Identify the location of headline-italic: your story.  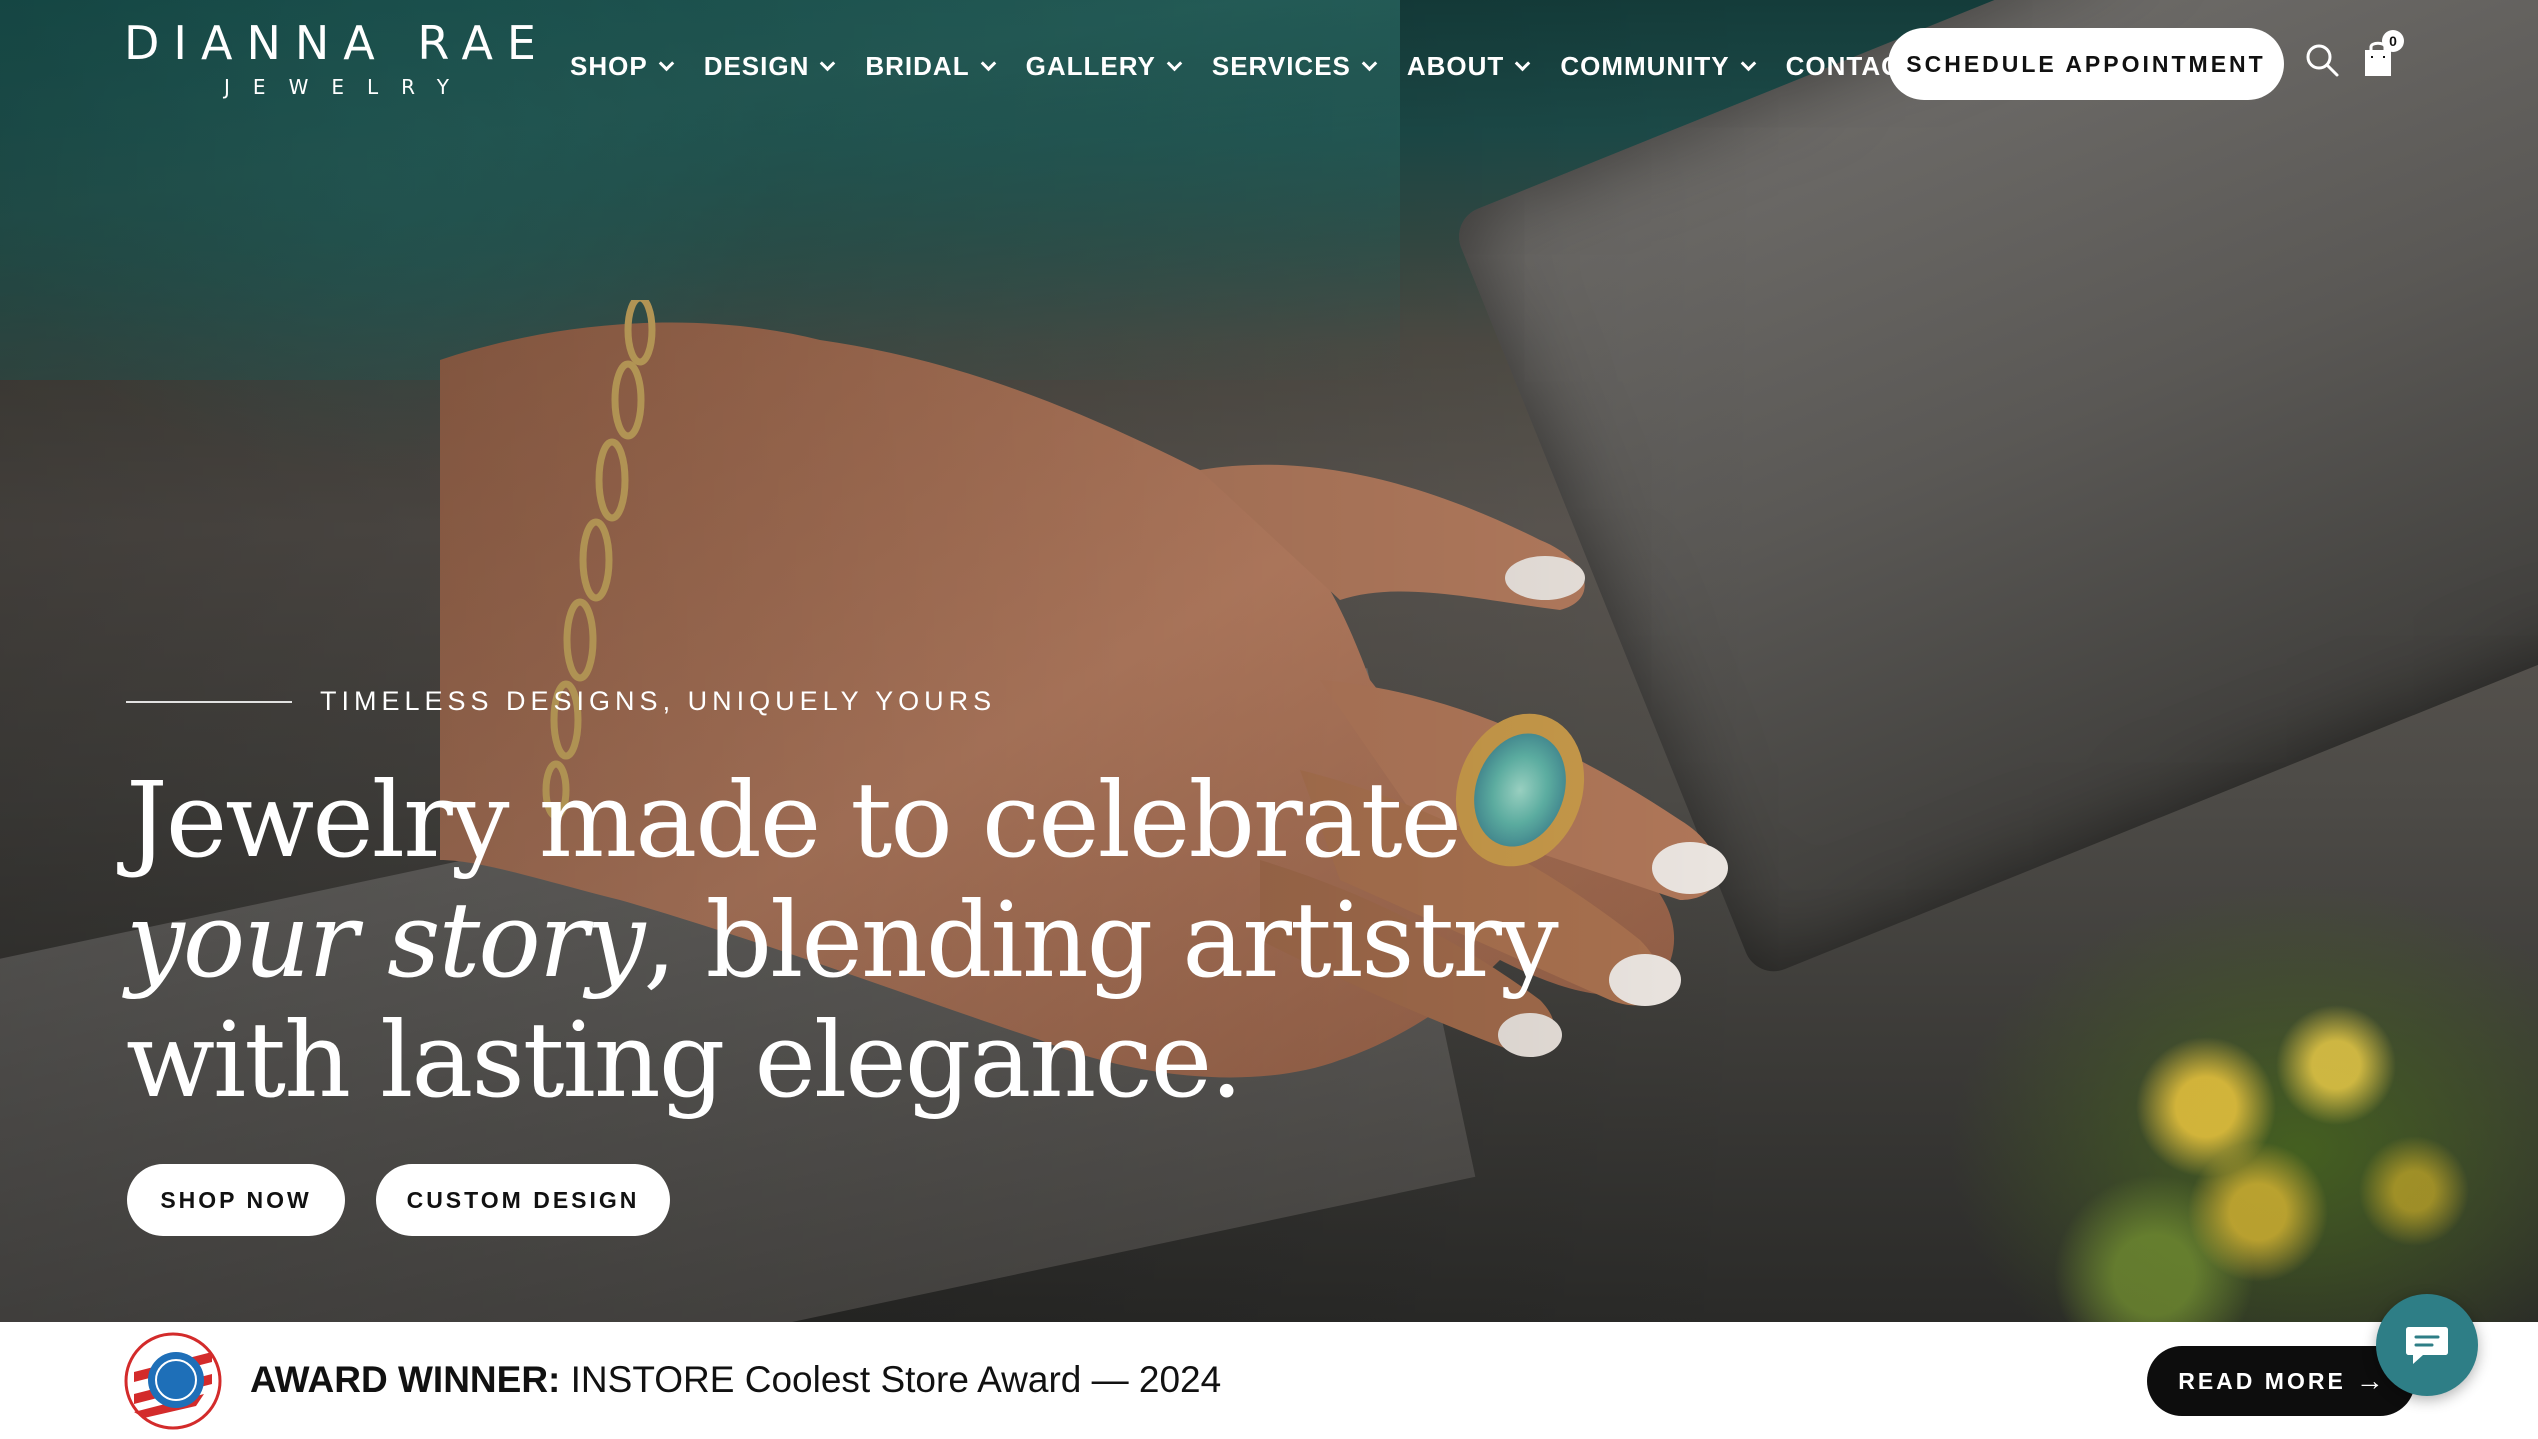
(385, 940).